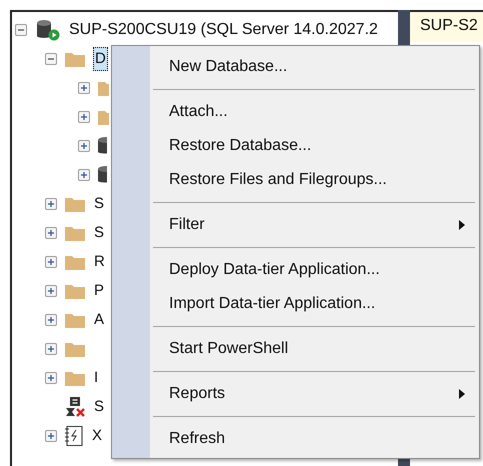  I want to click on menu-item: Filter, so click(314, 225).